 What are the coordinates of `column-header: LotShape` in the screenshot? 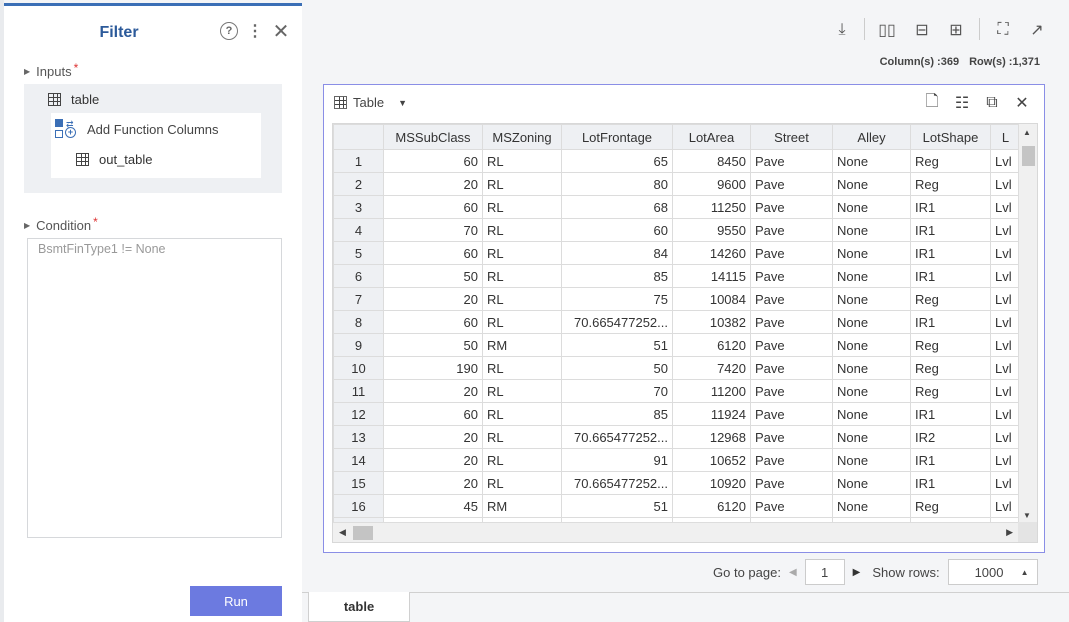 It's located at (950, 137).